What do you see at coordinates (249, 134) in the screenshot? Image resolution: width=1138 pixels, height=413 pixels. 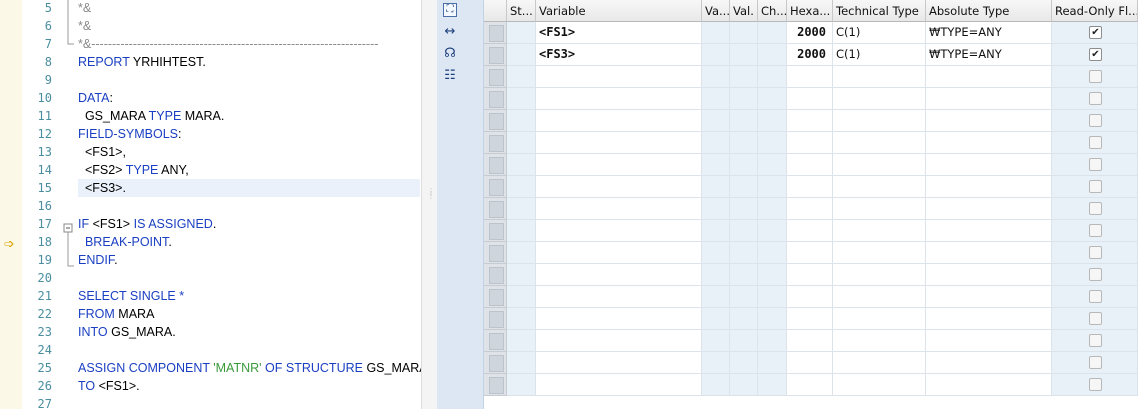 I see `code-line: FIELD-SYMBOLS:` at bounding box center [249, 134].